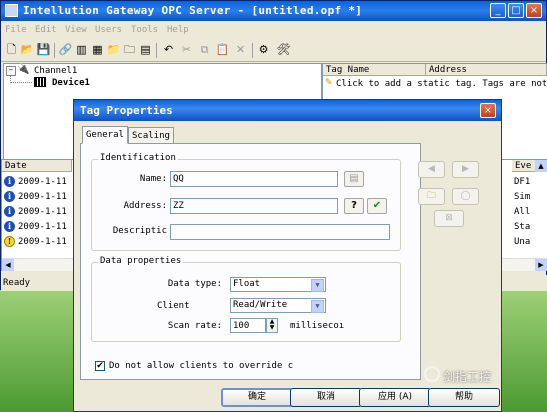 This screenshot has width=547, height=412. I want to click on column-date: Date, so click(37, 166).